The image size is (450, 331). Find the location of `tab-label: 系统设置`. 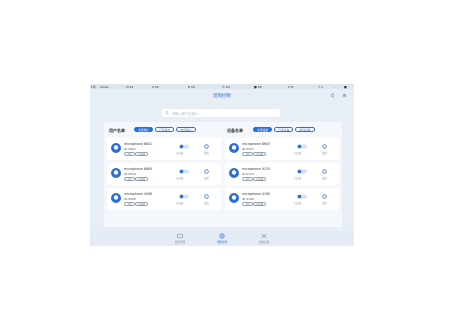

tab-label: 系统设置 is located at coordinates (264, 242).